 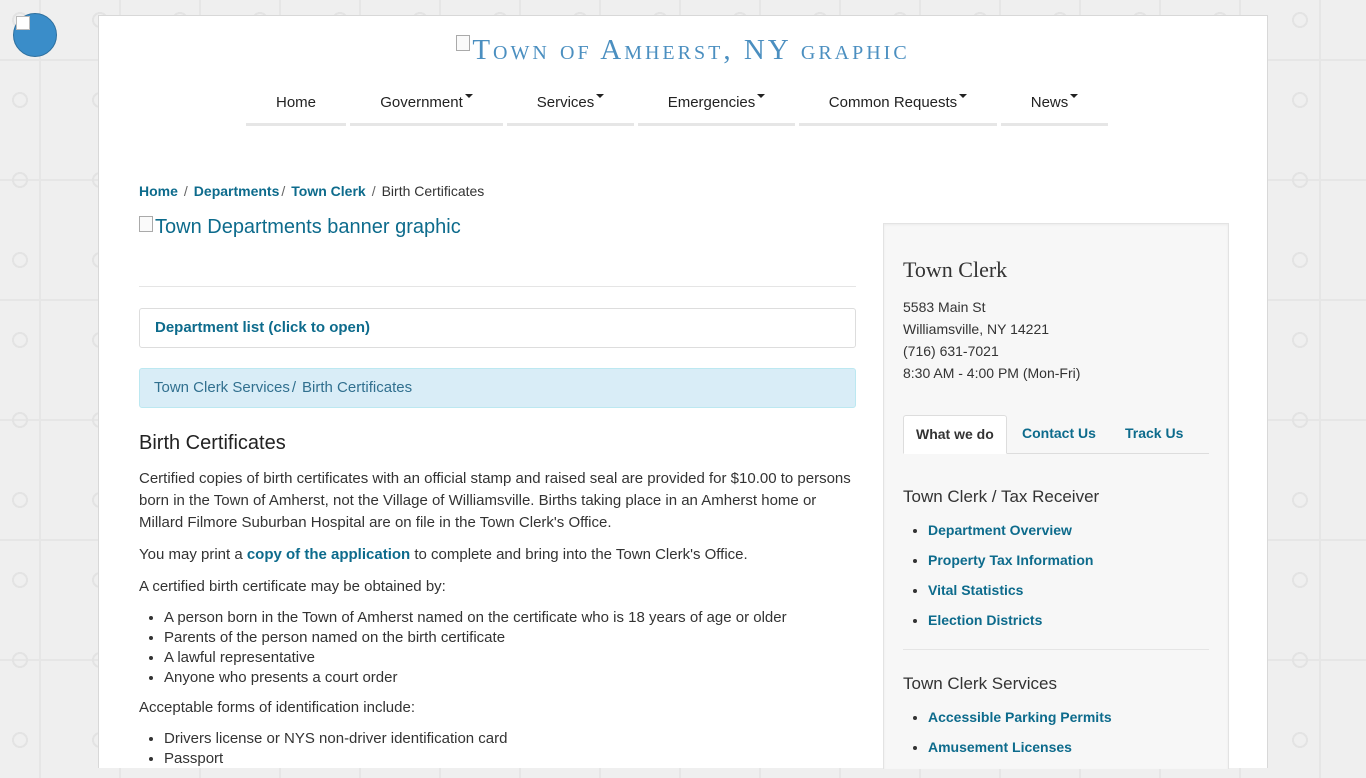 What do you see at coordinates (497, 388) in the screenshot?
I see `section-breadcrumb: Town Clerk Services / Birth Certificates` at bounding box center [497, 388].